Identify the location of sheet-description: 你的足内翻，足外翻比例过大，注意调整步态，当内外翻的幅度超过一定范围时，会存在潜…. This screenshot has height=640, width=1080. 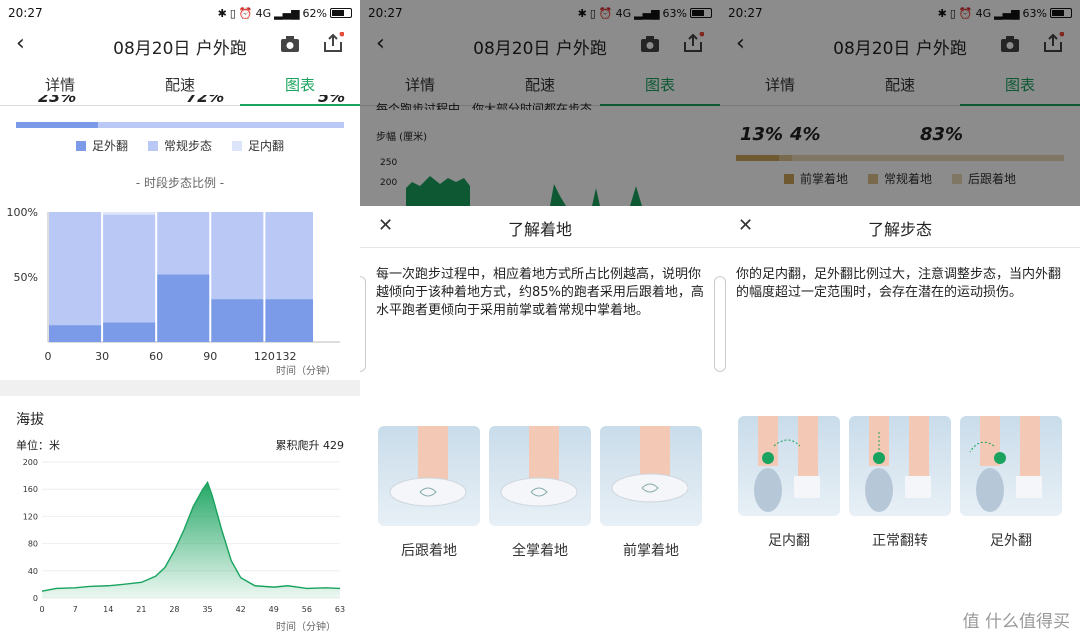
(899, 283).